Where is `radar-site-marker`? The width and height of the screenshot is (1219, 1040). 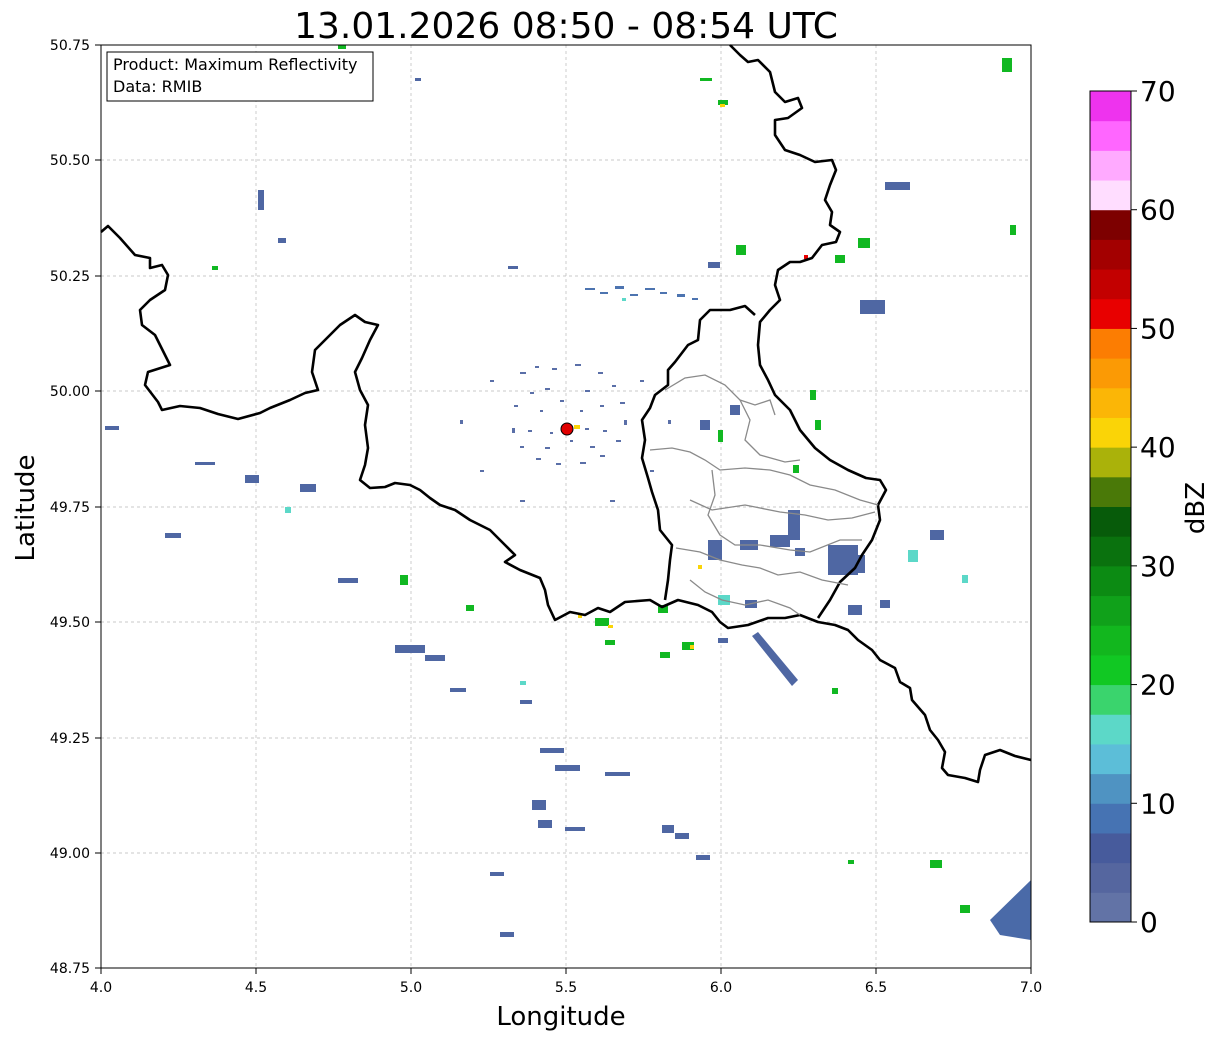 radar-site-marker is located at coordinates (567, 429).